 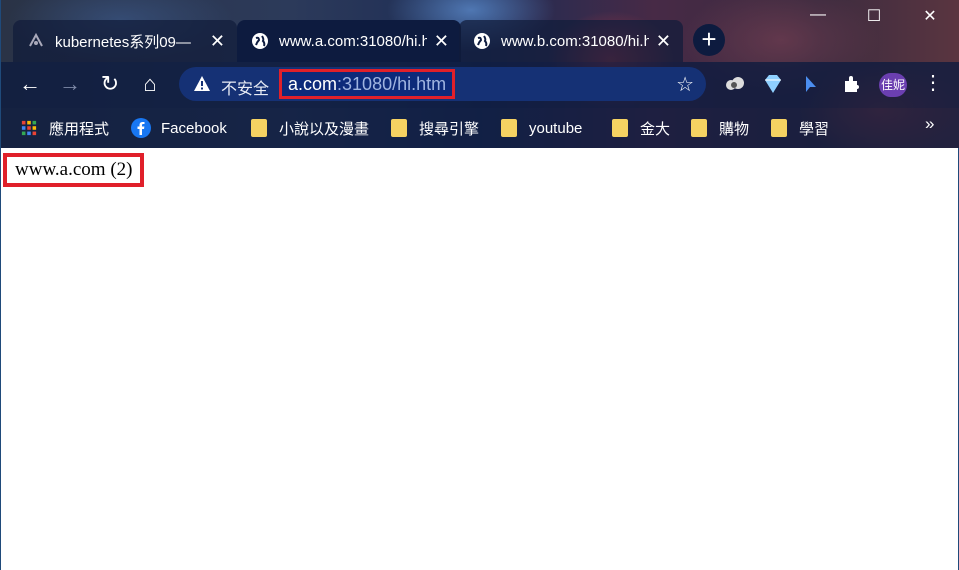 What do you see at coordinates (929, 124) in the screenshot?
I see `bookmarks-overflow-button: »` at bounding box center [929, 124].